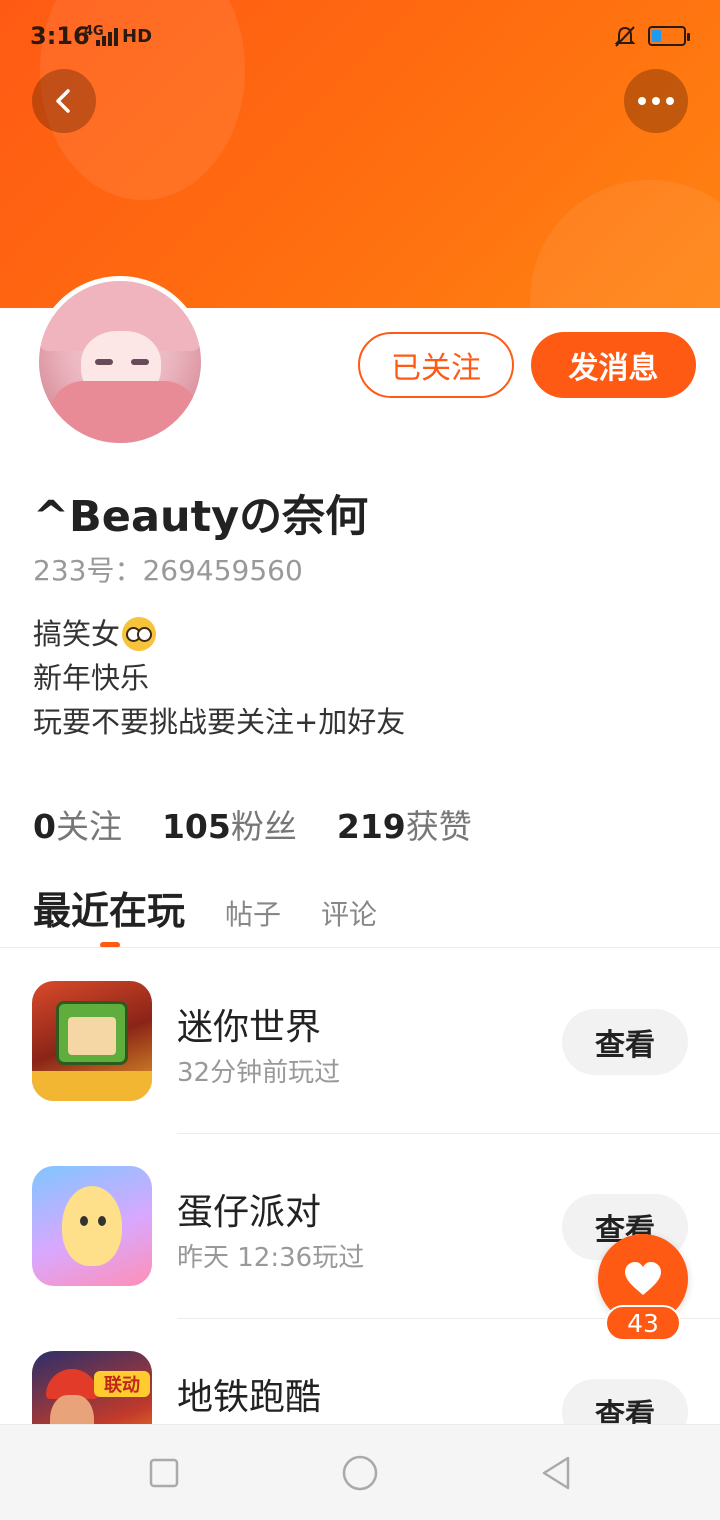  Describe the element at coordinates (253, 913) in the screenshot. I see `tab-posts: 帖子` at that location.